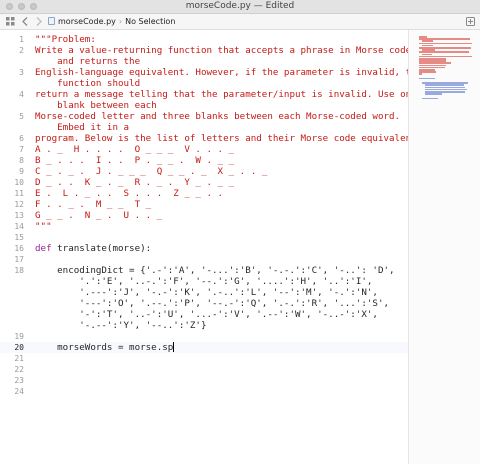  Describe the element at coordinates (21, 149) in the screenshot. I see `line-number: 7` at that location.